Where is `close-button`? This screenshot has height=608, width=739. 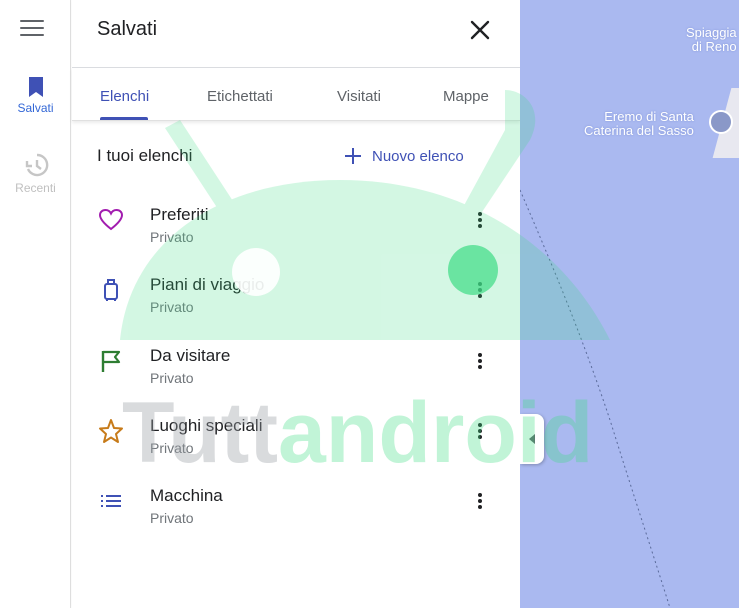
close-button is located at coordinates (480, 30).